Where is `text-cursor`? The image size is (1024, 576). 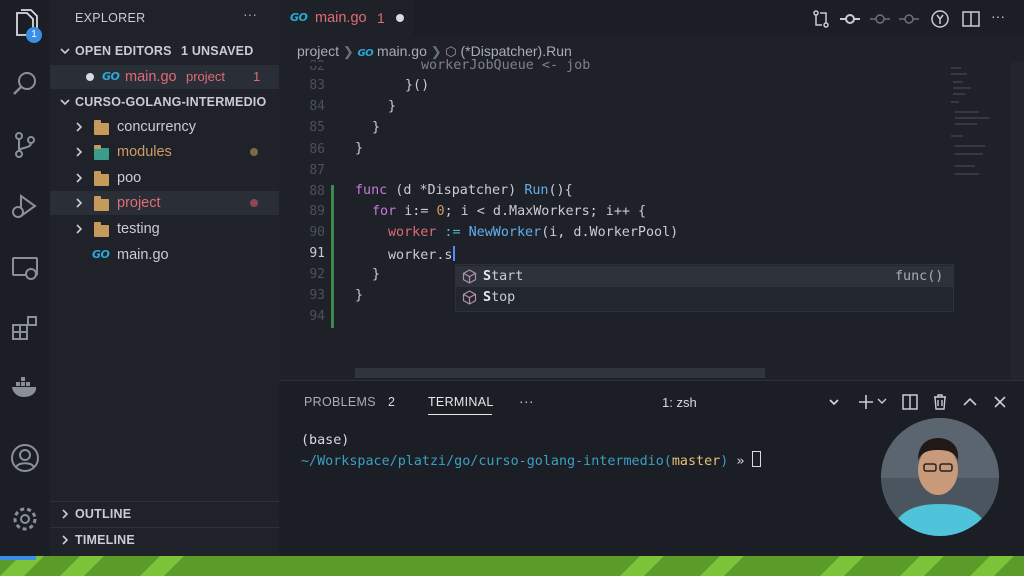 text-cursor is located at coordinates (453, 253).